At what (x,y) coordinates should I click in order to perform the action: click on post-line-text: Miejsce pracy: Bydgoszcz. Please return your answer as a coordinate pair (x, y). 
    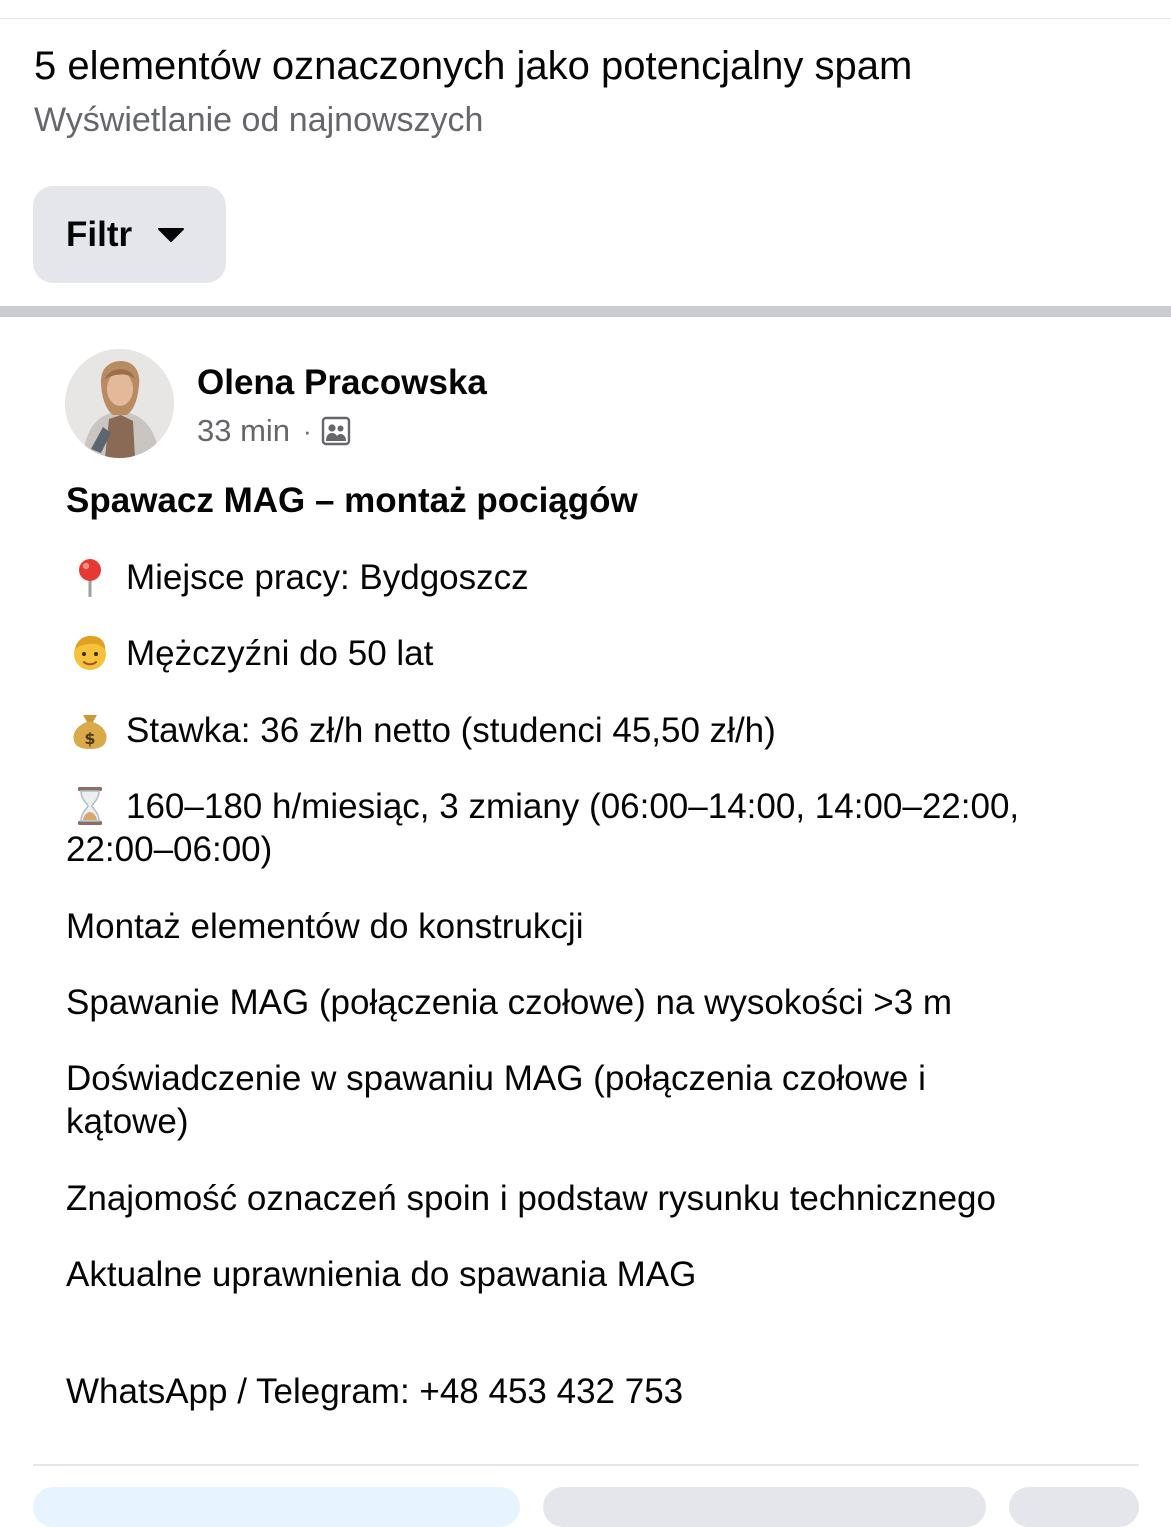
    Looking at the image, I should click on (327, 577).